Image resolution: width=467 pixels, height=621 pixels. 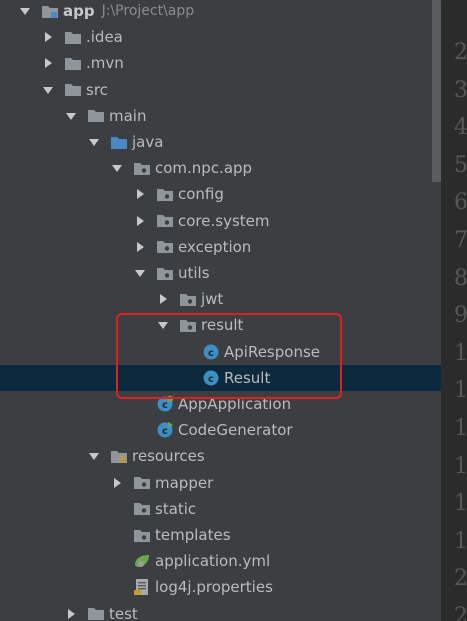 I want to click on line-number: 12, so click(x=460, y=428).